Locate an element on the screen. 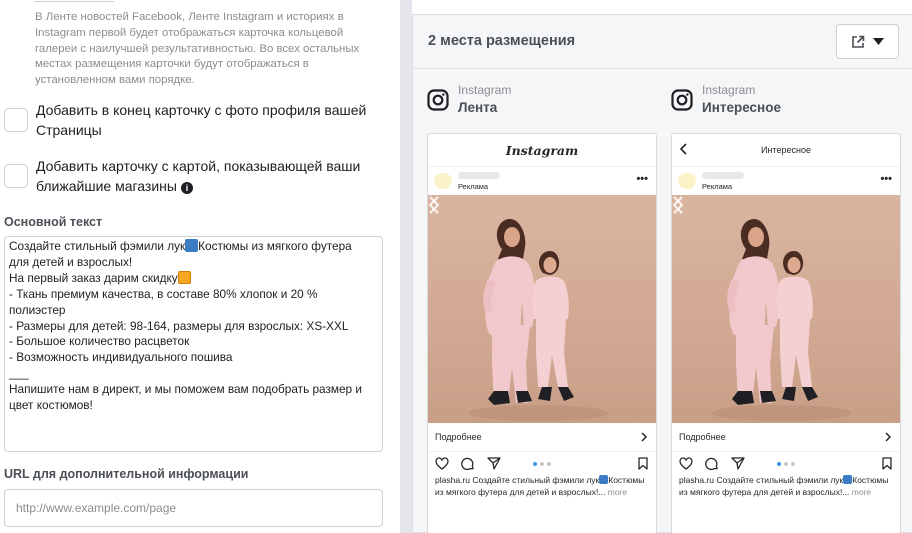 This screenshot has width=912, height=533. info-icon: i is located at coordinates (186, 188).